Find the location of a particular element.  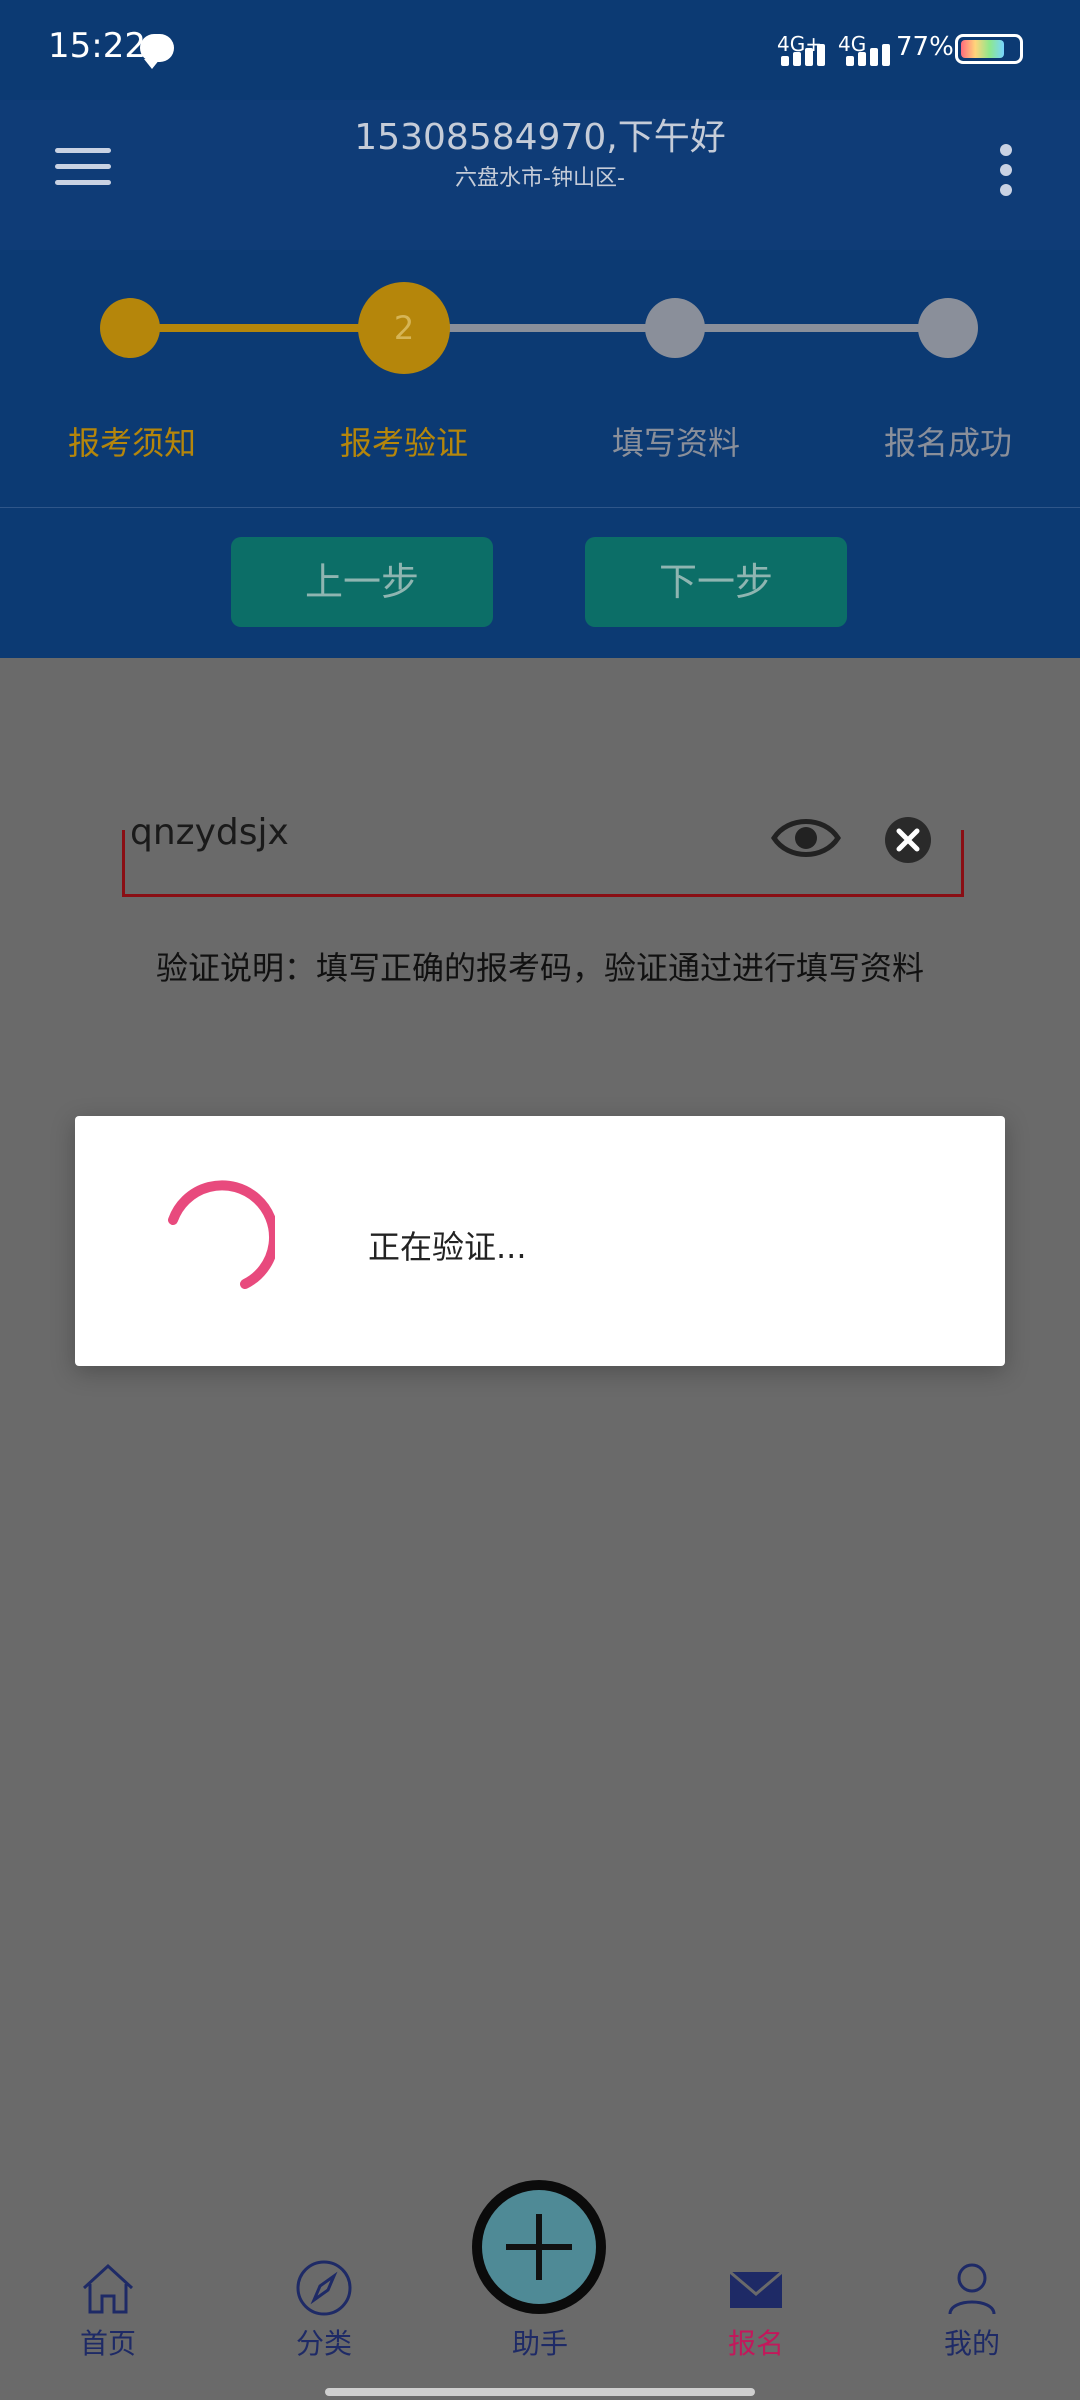

tab-mine: 我的 is located at coordinates (972, 2342).